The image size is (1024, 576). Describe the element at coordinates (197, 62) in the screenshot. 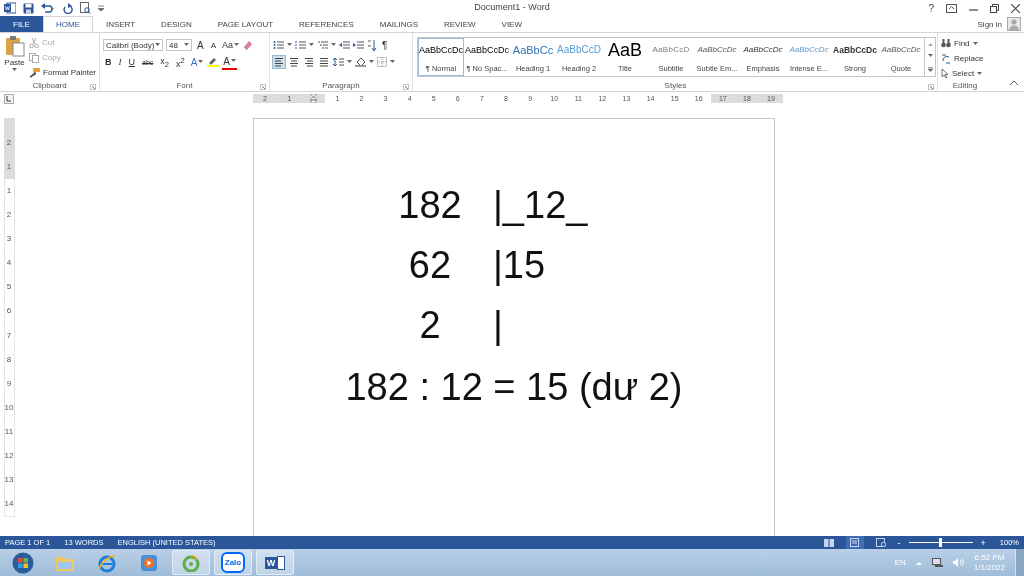

I see `text-effects-button: A` at that location.